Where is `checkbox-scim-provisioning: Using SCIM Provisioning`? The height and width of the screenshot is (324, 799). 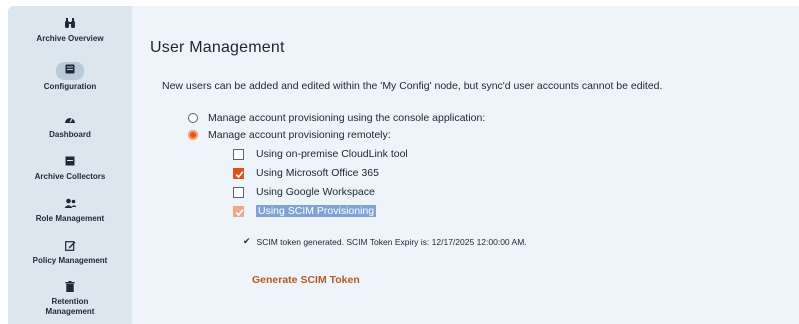
checkbox-scim-provisioning: Using SCIM Provisioning is located at coordinates (305, 211).